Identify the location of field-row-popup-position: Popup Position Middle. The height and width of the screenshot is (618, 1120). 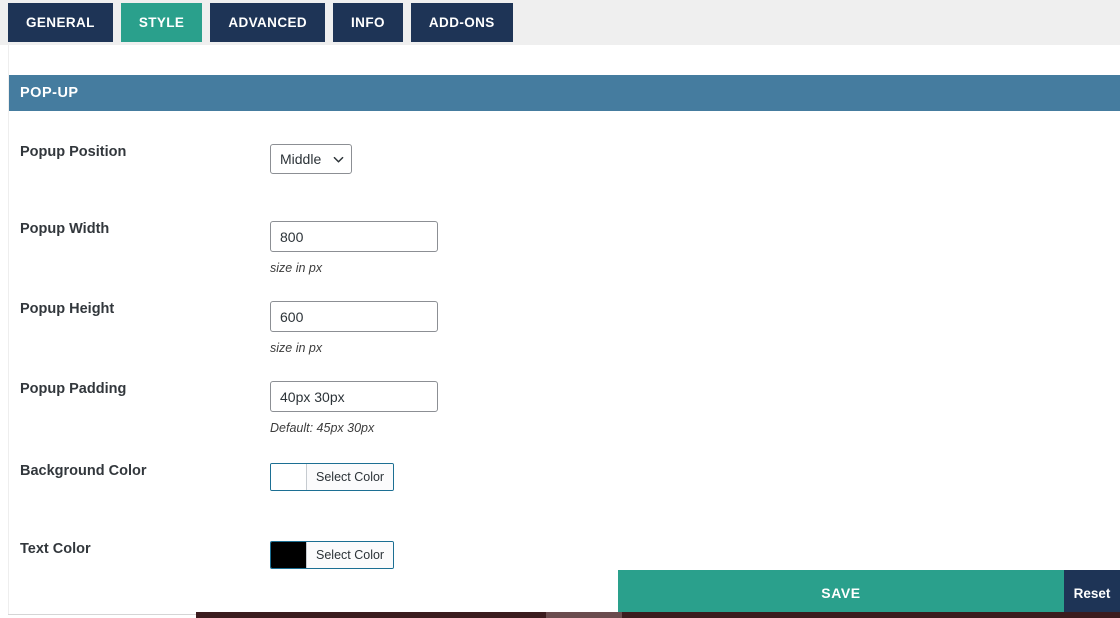
(564, 159).